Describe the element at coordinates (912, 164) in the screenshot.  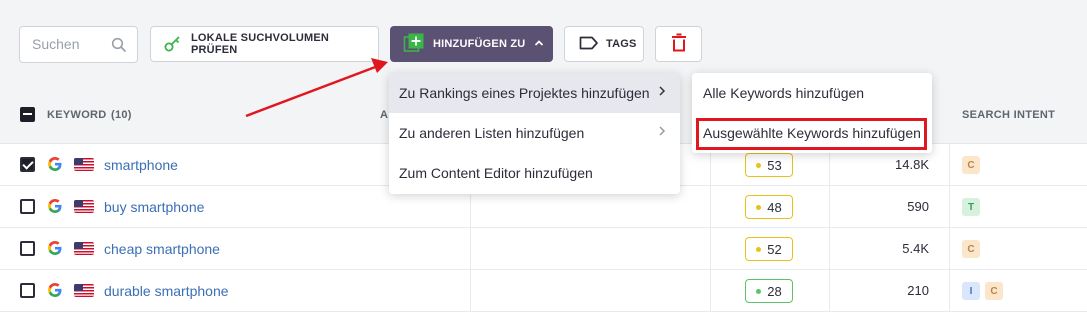
I see `search-volume-value: 14.8K` at that location.